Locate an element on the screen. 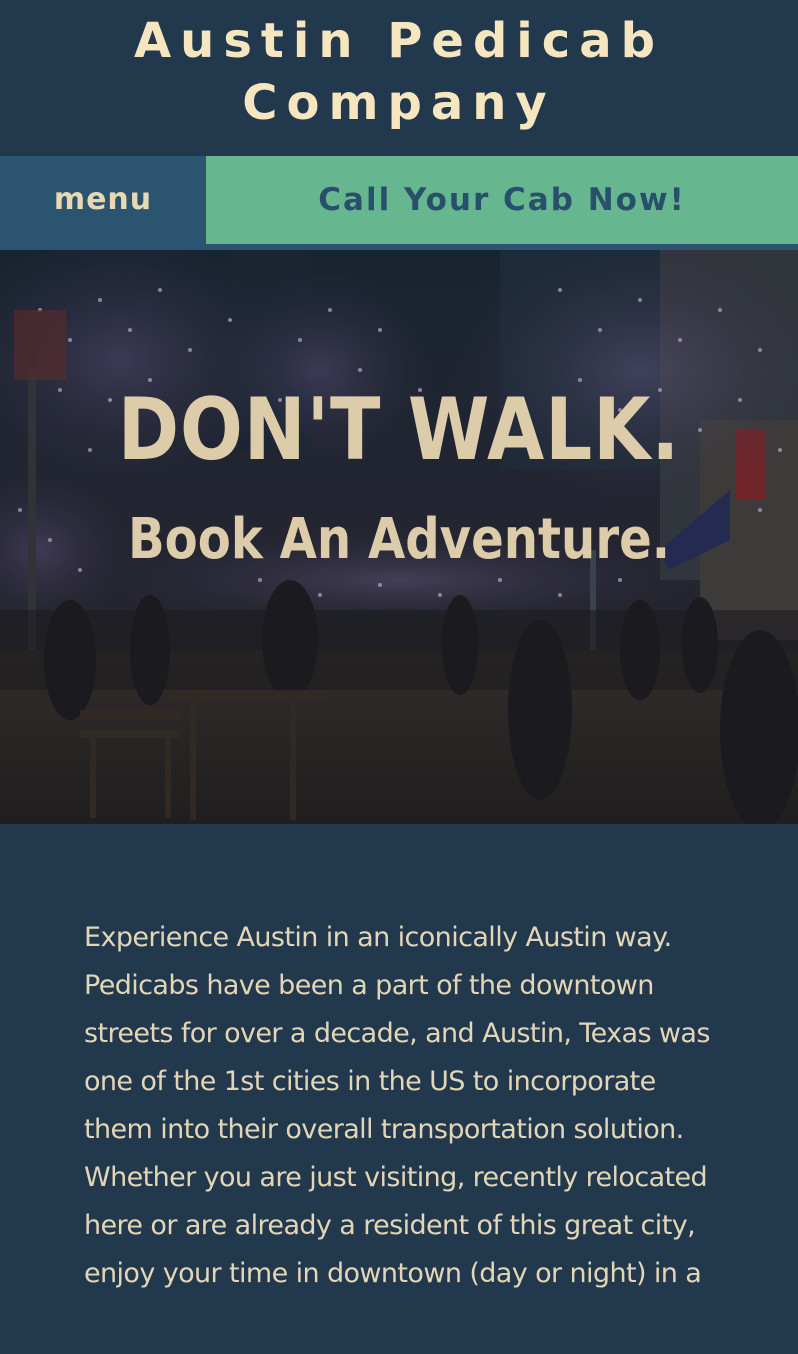 The image size is (798, 1354). call-cab-button: Call Your Cab Now! is located at coordinates (502, 200).